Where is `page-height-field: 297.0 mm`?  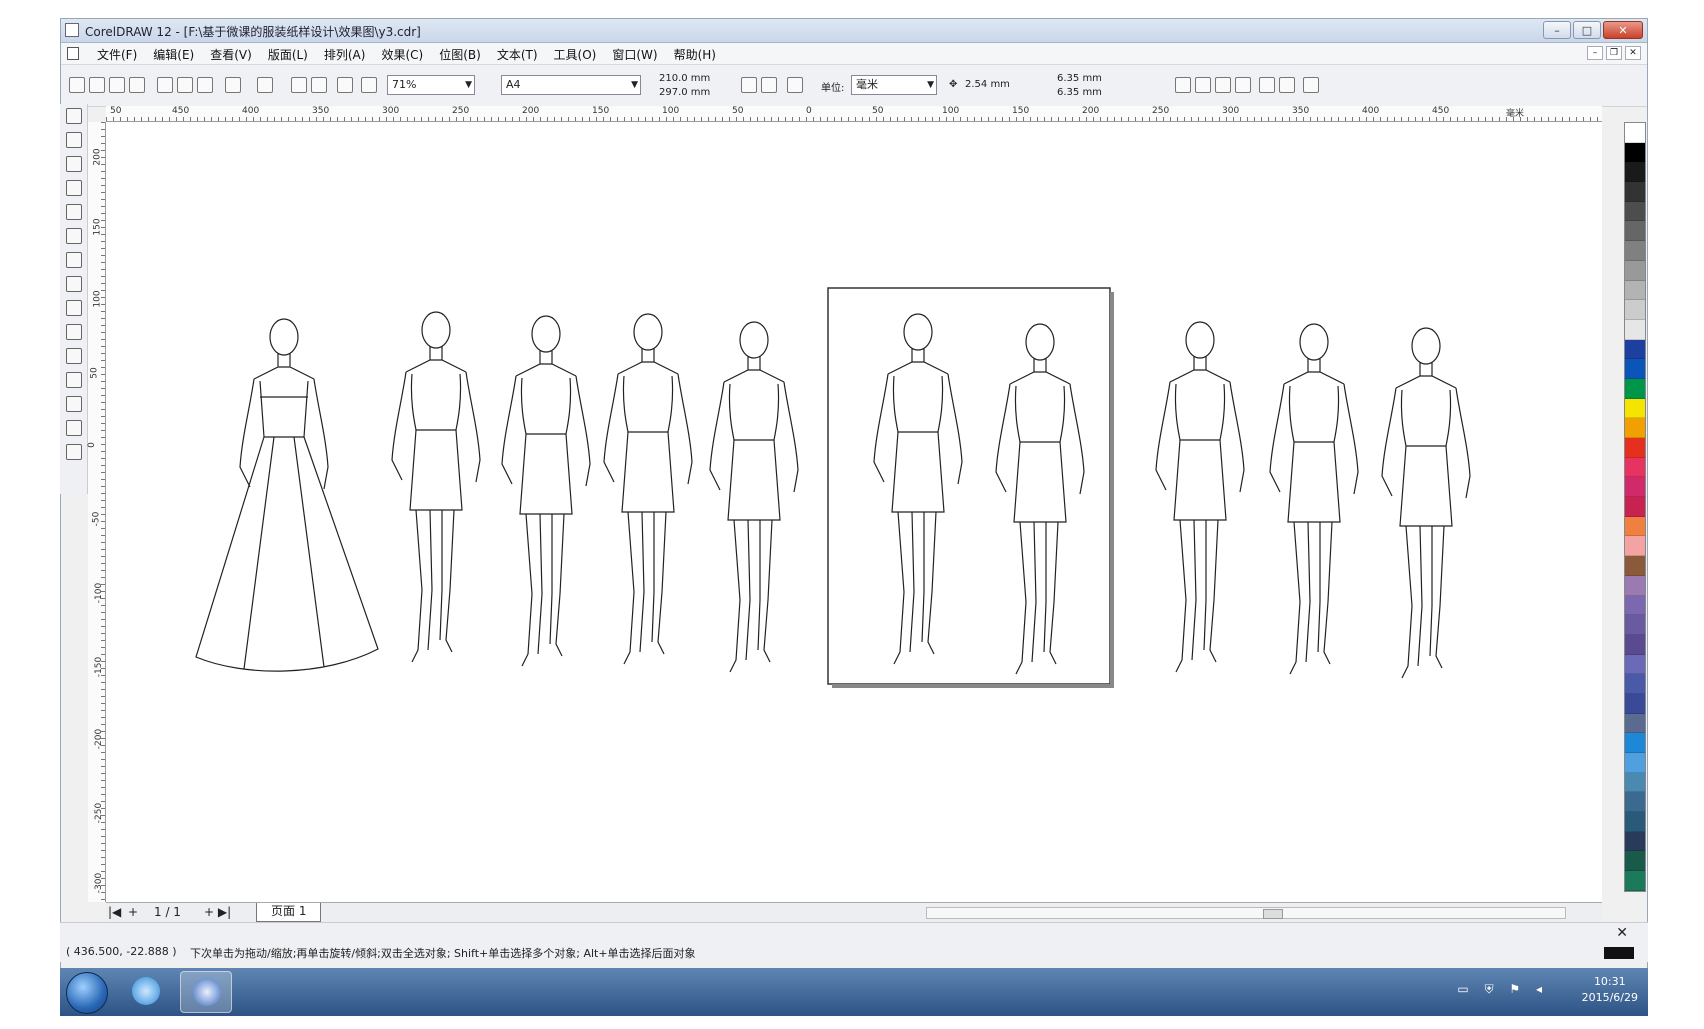 page-height-field: 297.0 mm is located at coordinates (684, 92).